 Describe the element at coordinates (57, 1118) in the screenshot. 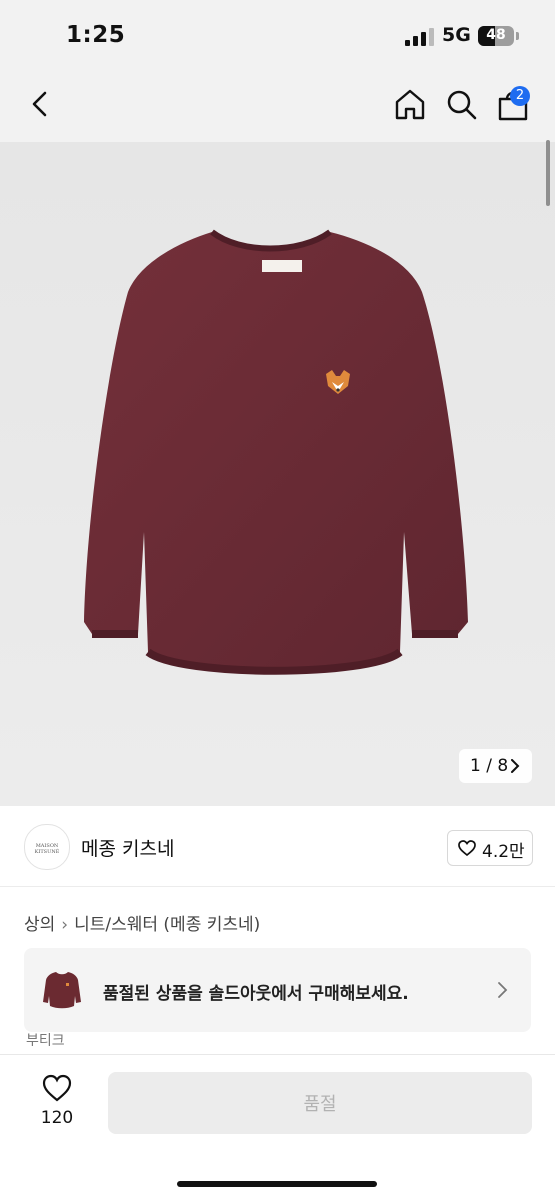

I see `wishlist-count: 120` at that location.